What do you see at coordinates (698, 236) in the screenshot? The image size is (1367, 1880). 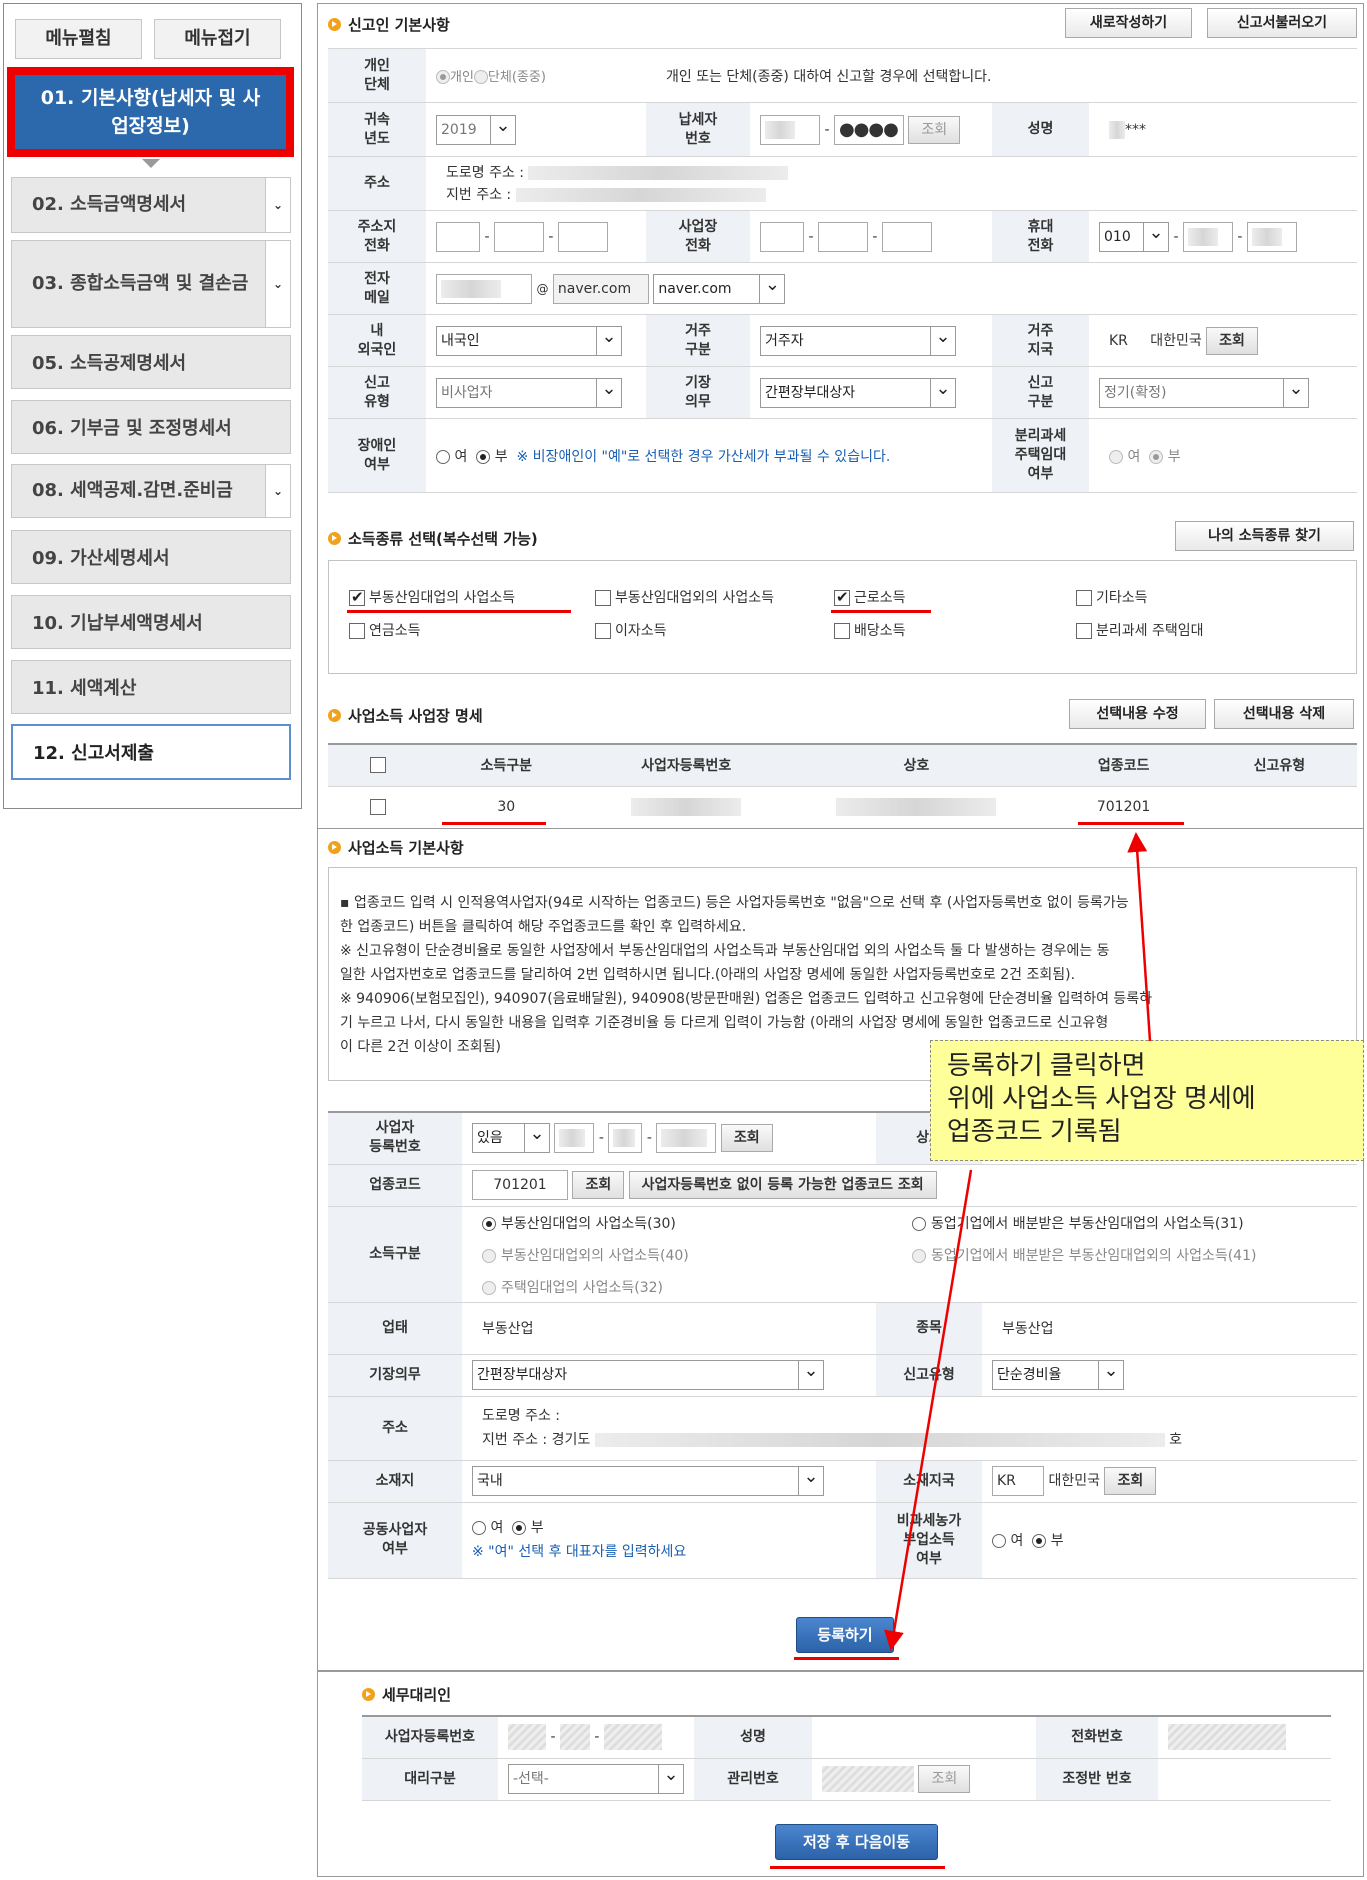 I see `biz-phone-label: 사업장 전화` at bounding box center [698, 236].